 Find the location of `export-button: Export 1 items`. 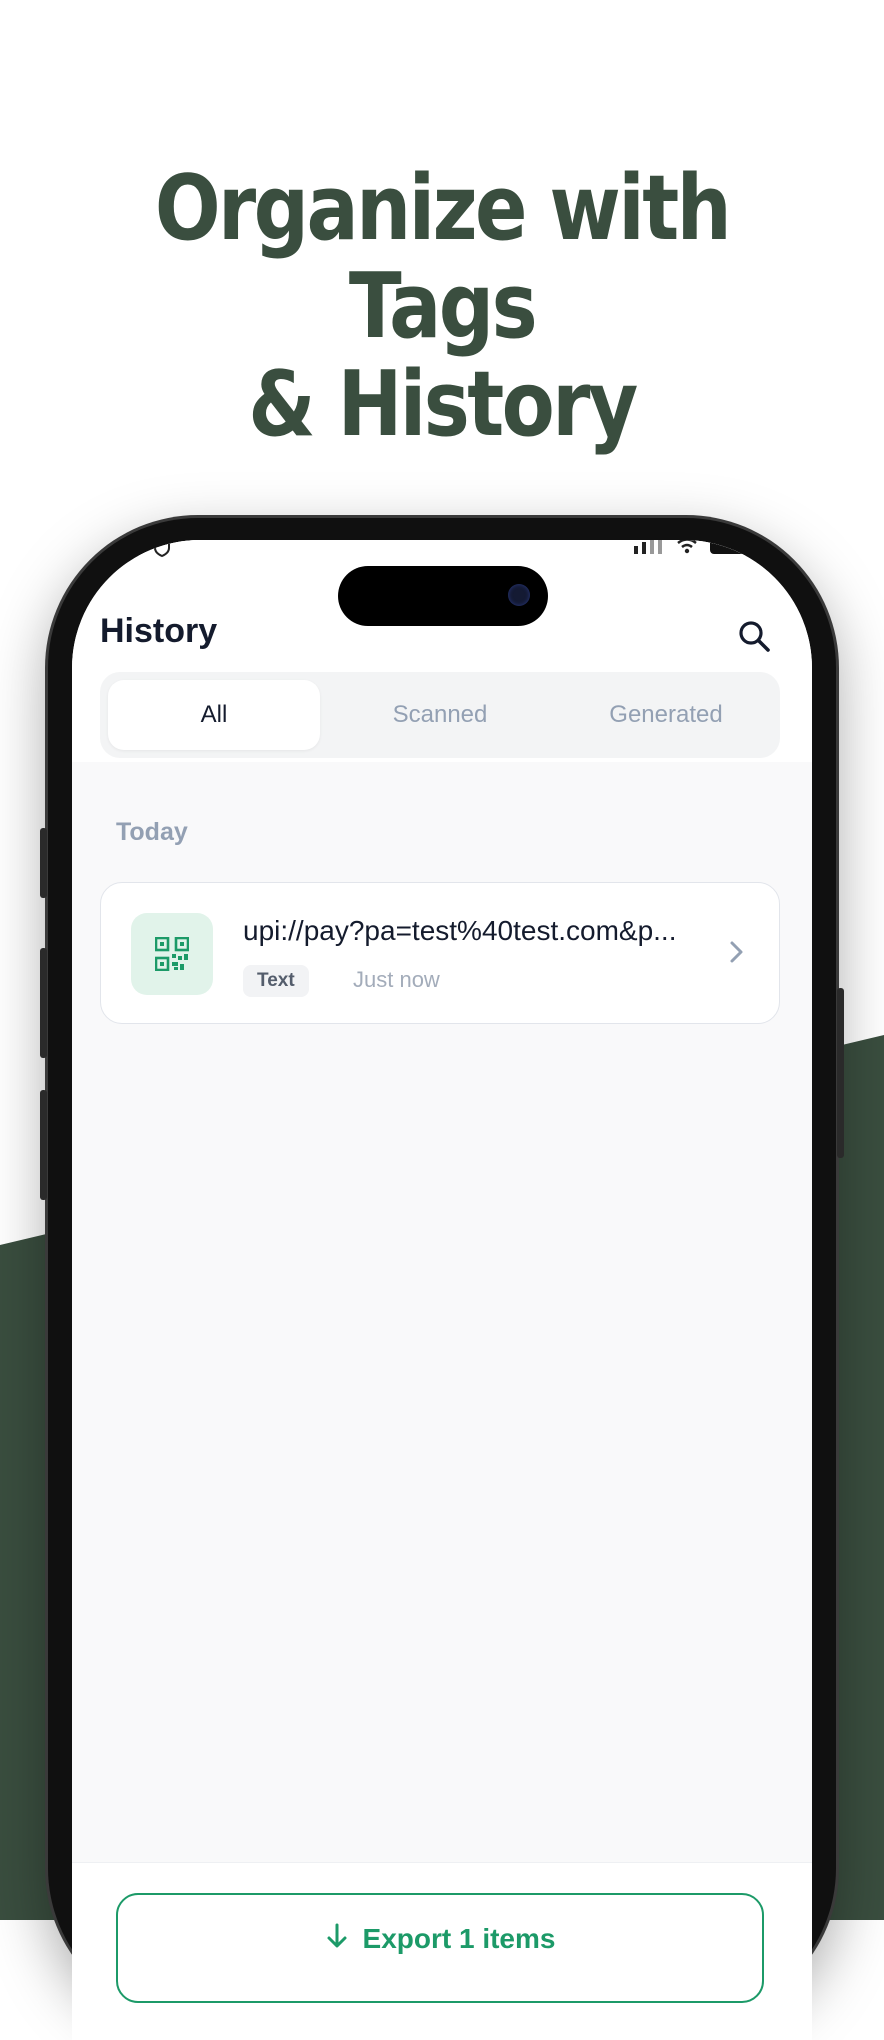

export-button: Export 1 items is located at coordinates (440, 1948).